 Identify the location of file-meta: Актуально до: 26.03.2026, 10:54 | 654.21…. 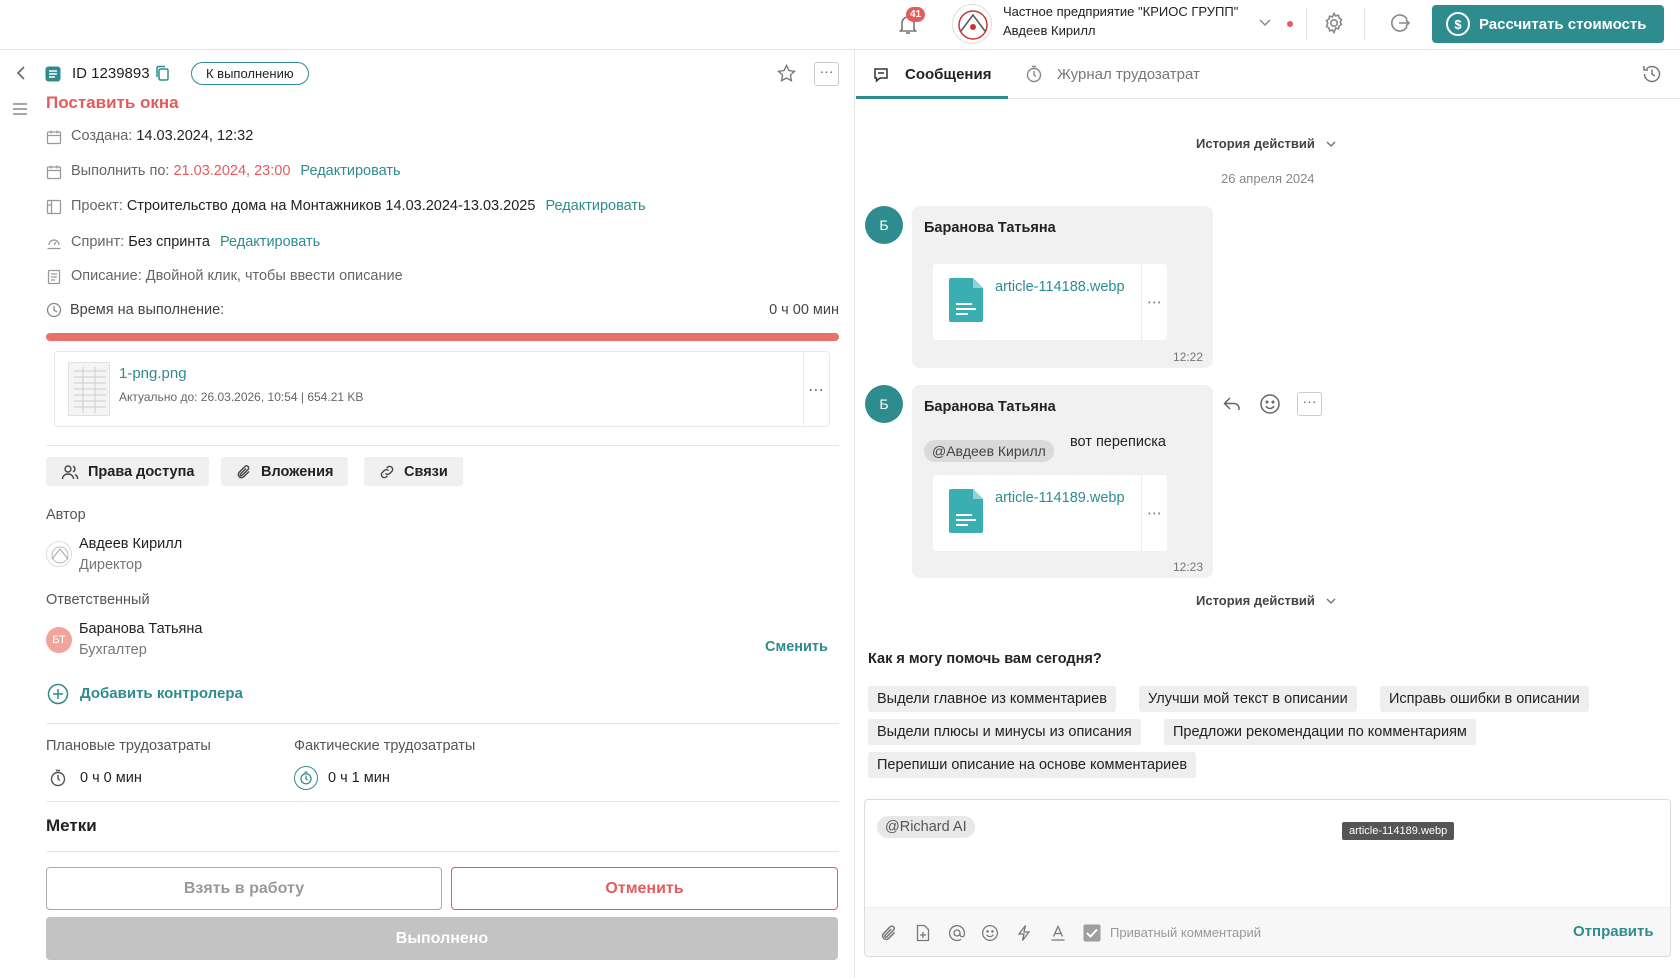
(241, 397).